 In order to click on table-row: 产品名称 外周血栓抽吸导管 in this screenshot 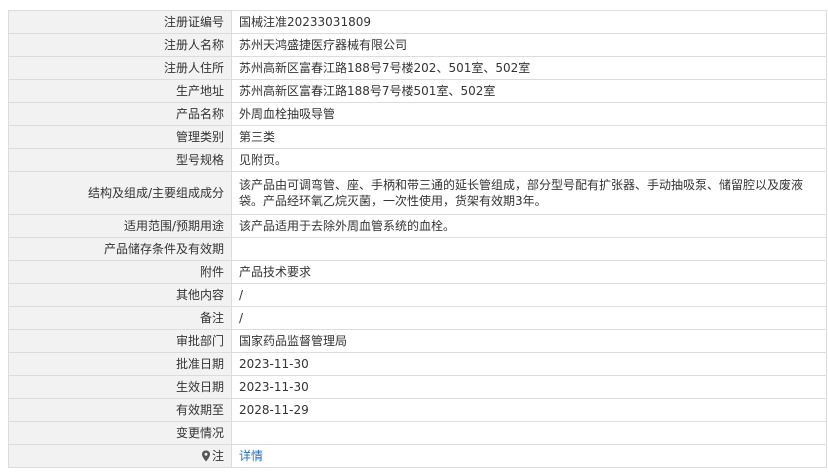, I will do `click(417, 114)`.